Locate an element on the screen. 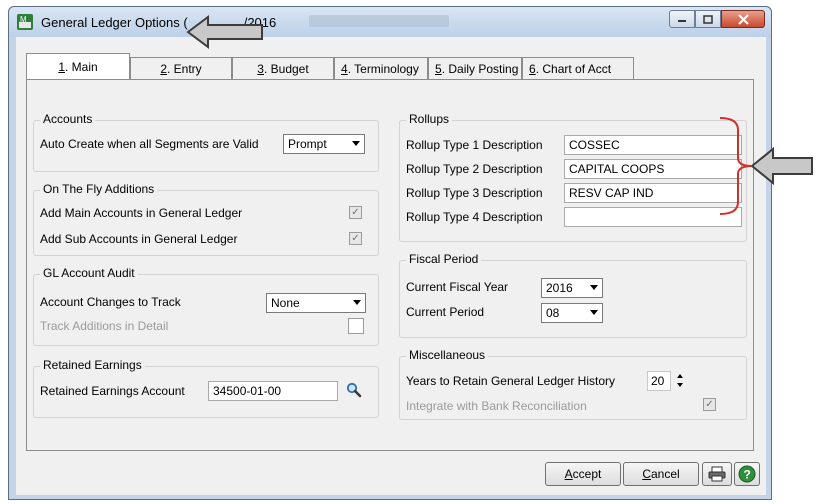  svg-text: M is located at coordinates (23, 19).